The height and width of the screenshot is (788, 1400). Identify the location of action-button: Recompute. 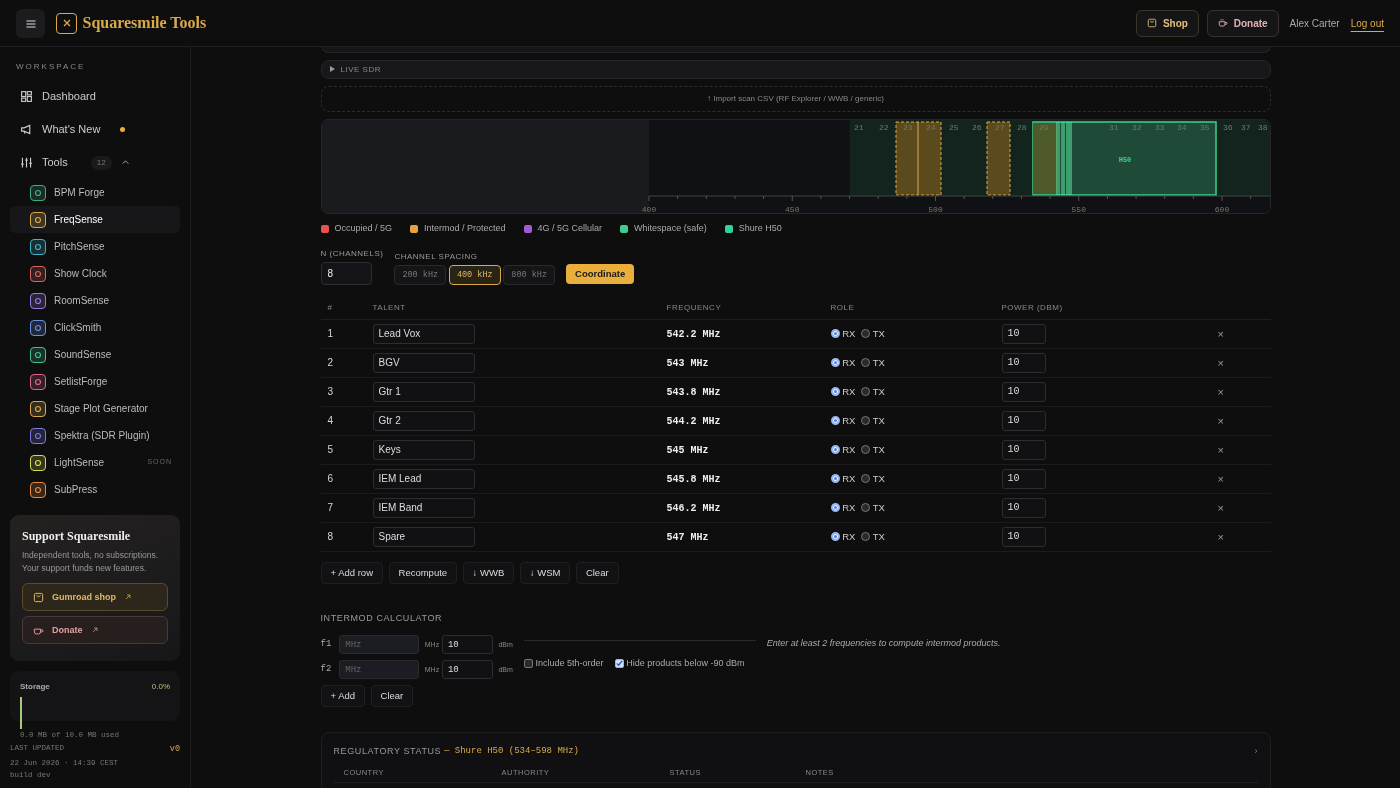
(423, 572).